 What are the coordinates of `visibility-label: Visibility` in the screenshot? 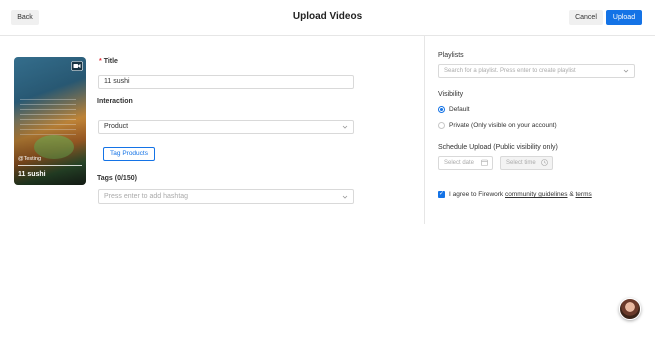 It's located at (451, 94).